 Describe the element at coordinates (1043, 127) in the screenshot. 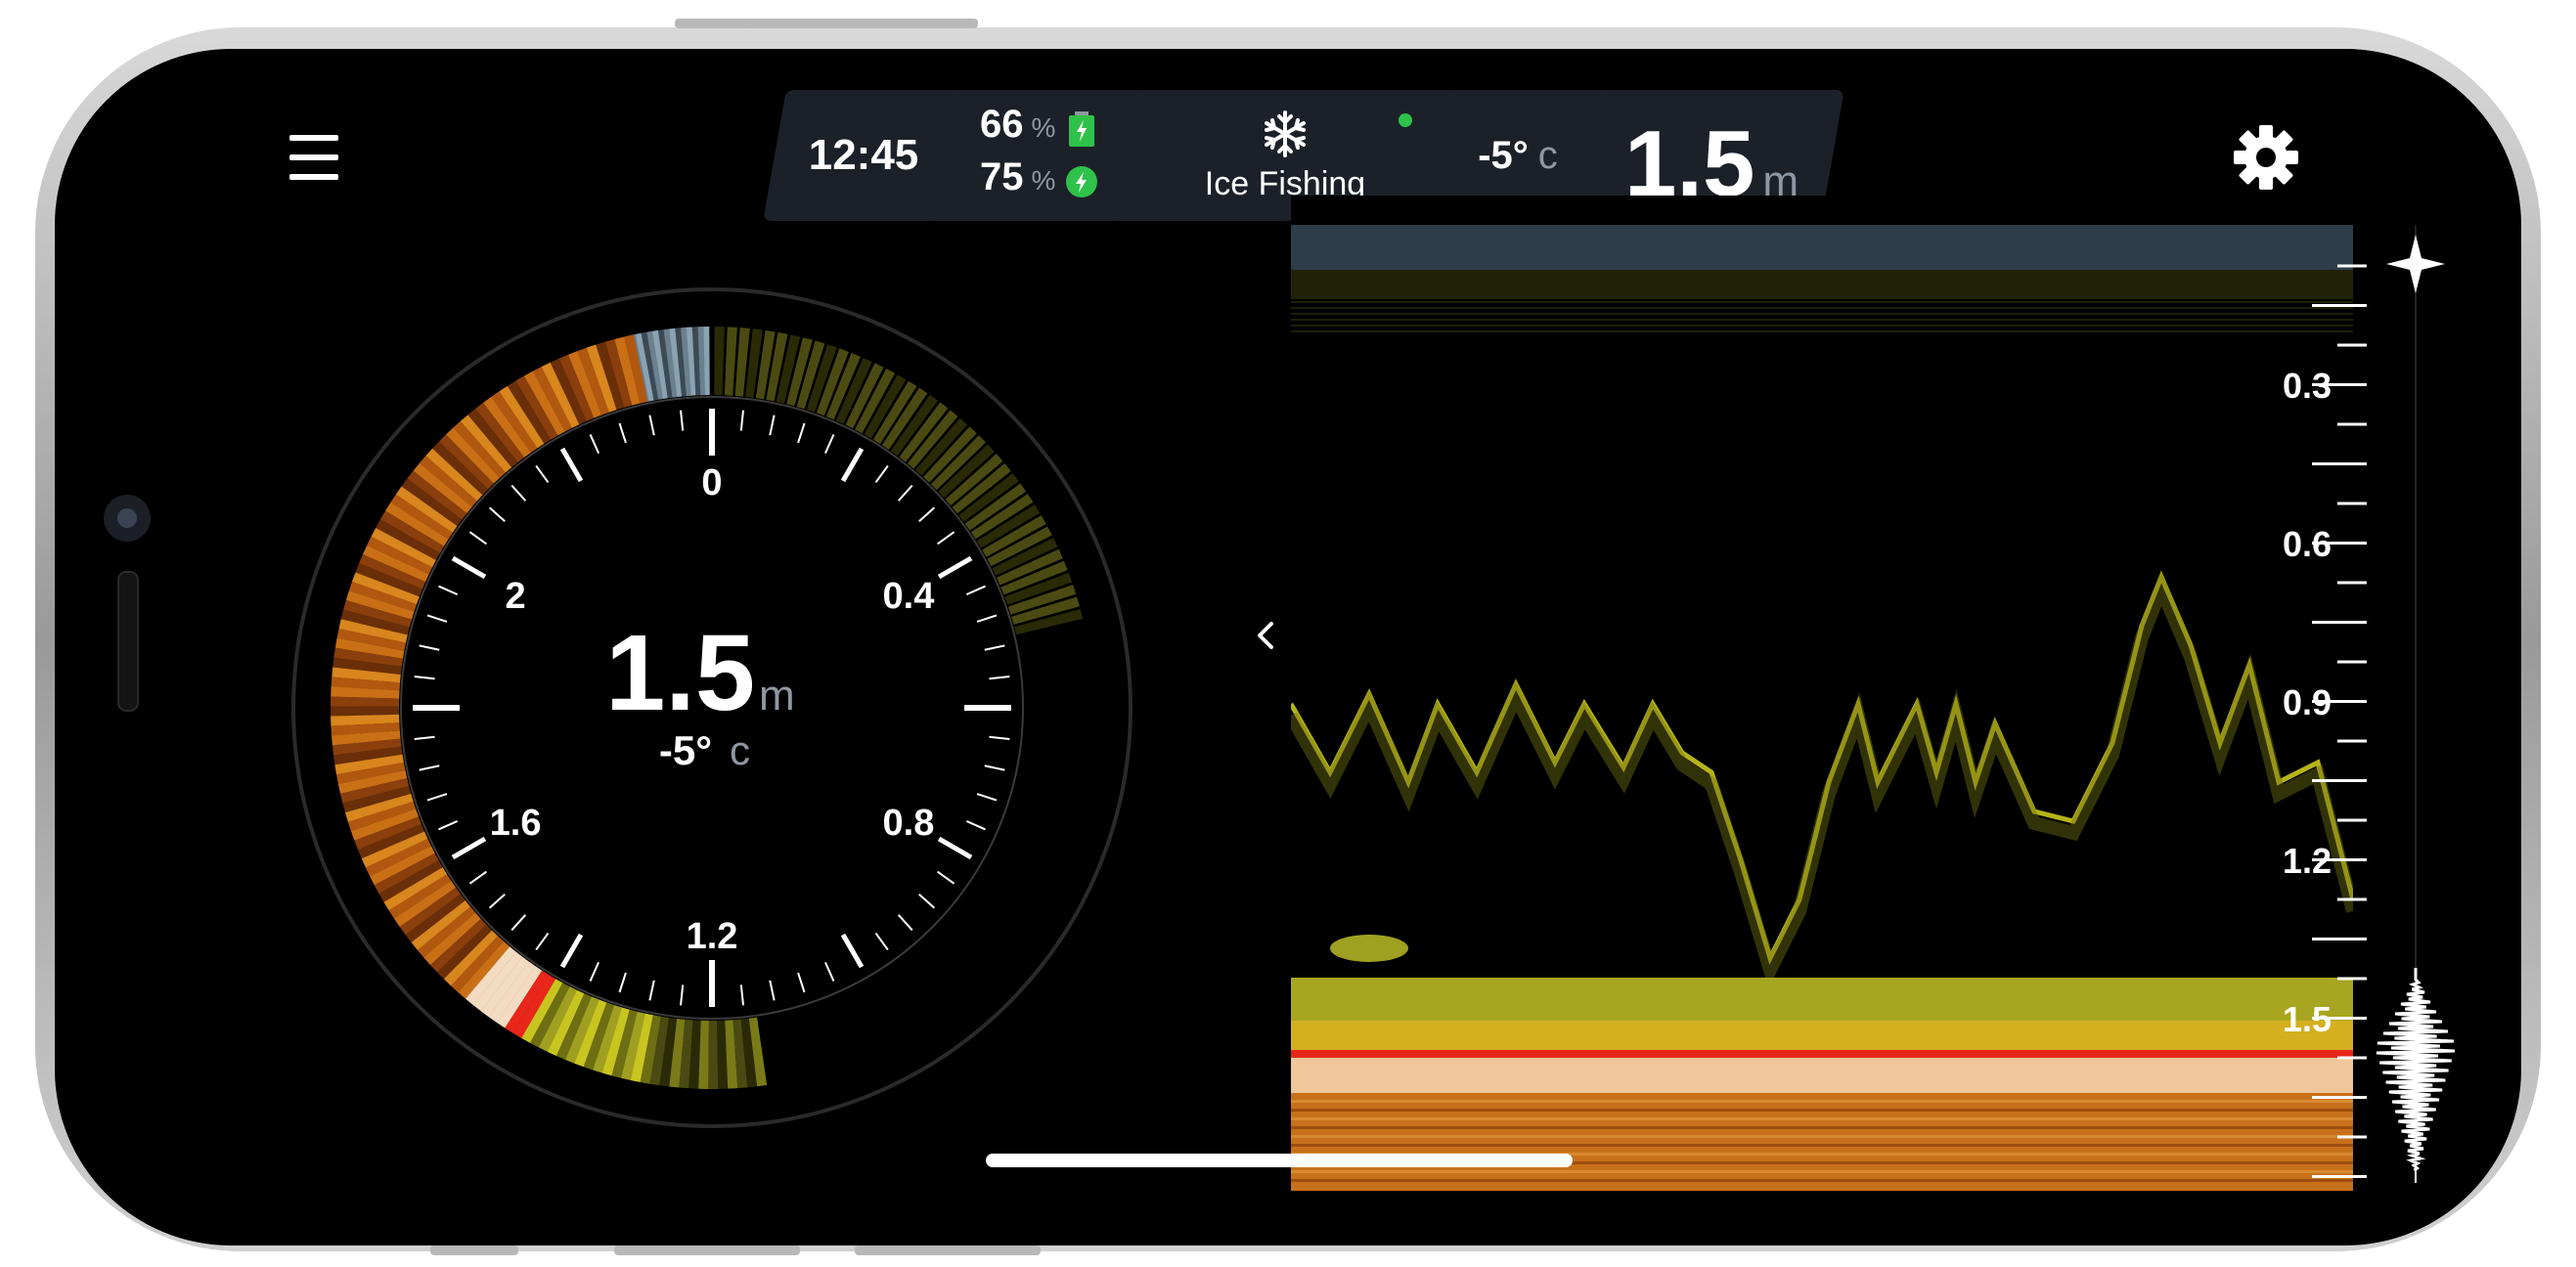

I see `device-battery-unit: %` at that location.